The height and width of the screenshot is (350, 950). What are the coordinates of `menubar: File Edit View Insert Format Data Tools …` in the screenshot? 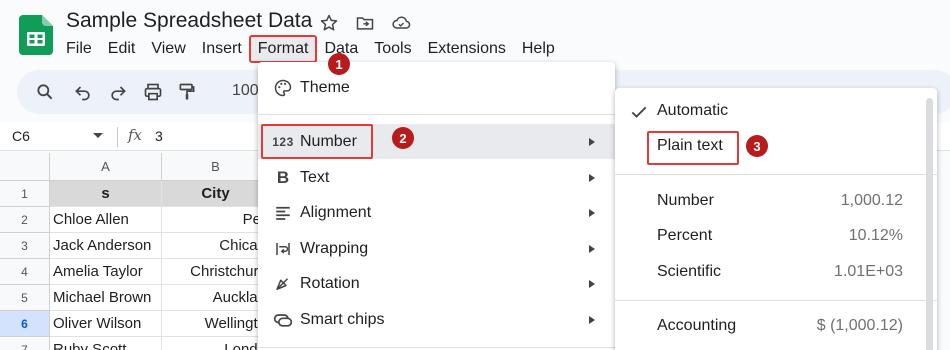 It's located at (310, 49).